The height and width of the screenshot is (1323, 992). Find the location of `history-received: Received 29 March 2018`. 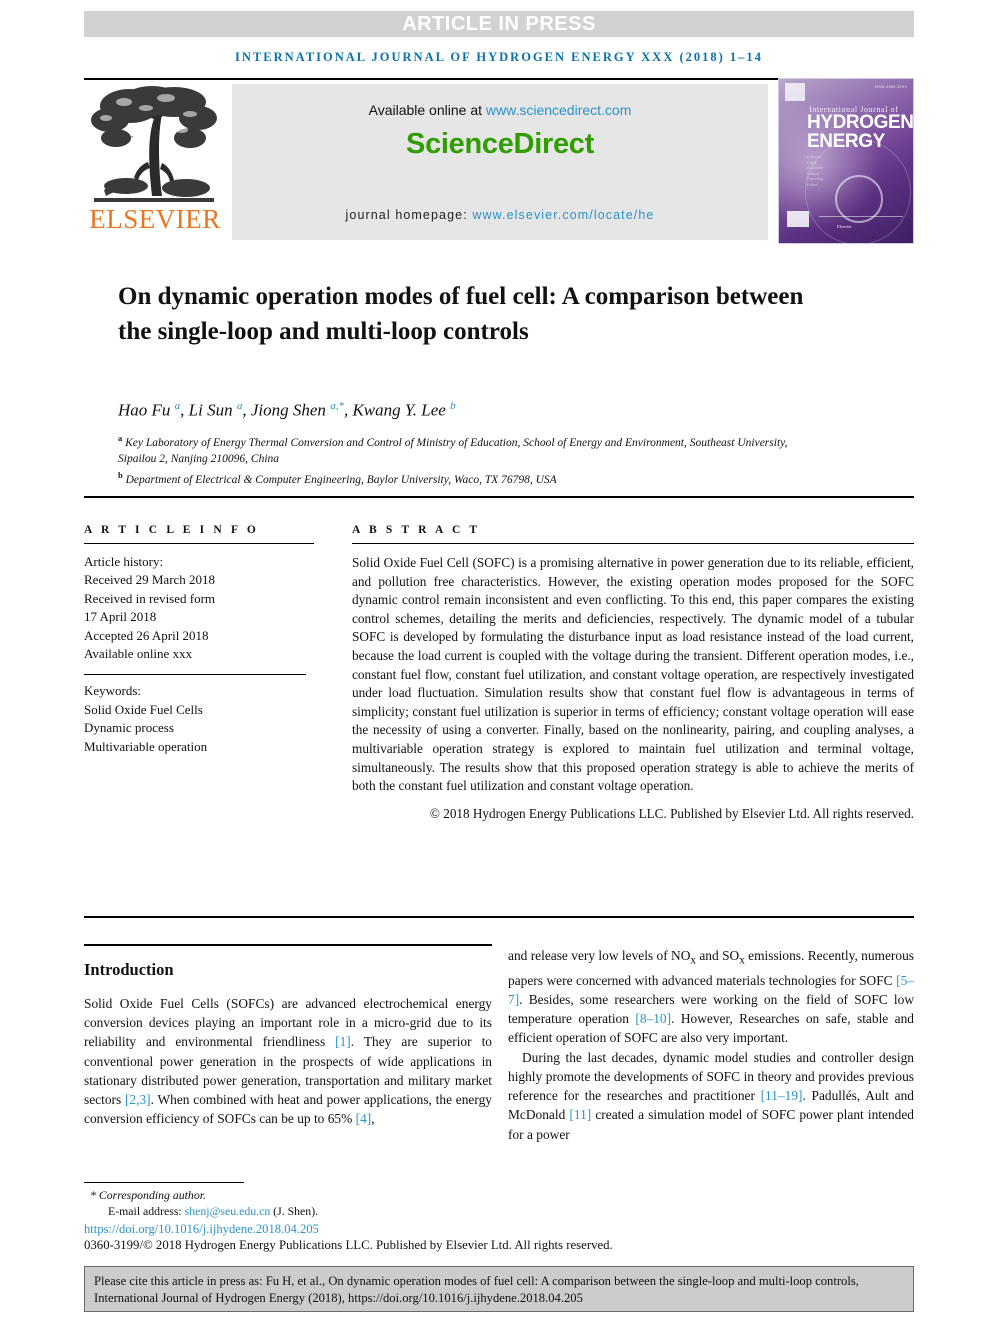

history-received: Received 29 March 2018 is located at coordinates (150, 580).